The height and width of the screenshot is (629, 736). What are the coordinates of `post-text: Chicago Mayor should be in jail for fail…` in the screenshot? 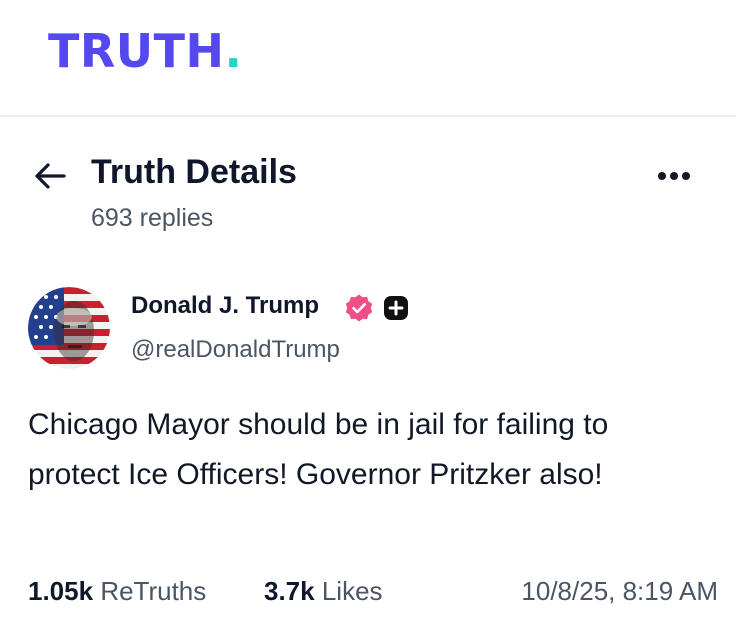 It's located at (318, 449).